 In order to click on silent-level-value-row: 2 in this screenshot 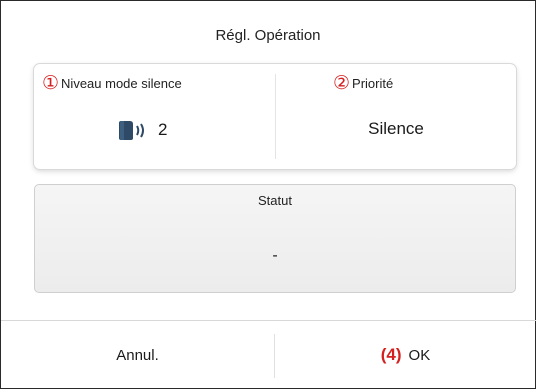, I will do `click(141, 130)`.